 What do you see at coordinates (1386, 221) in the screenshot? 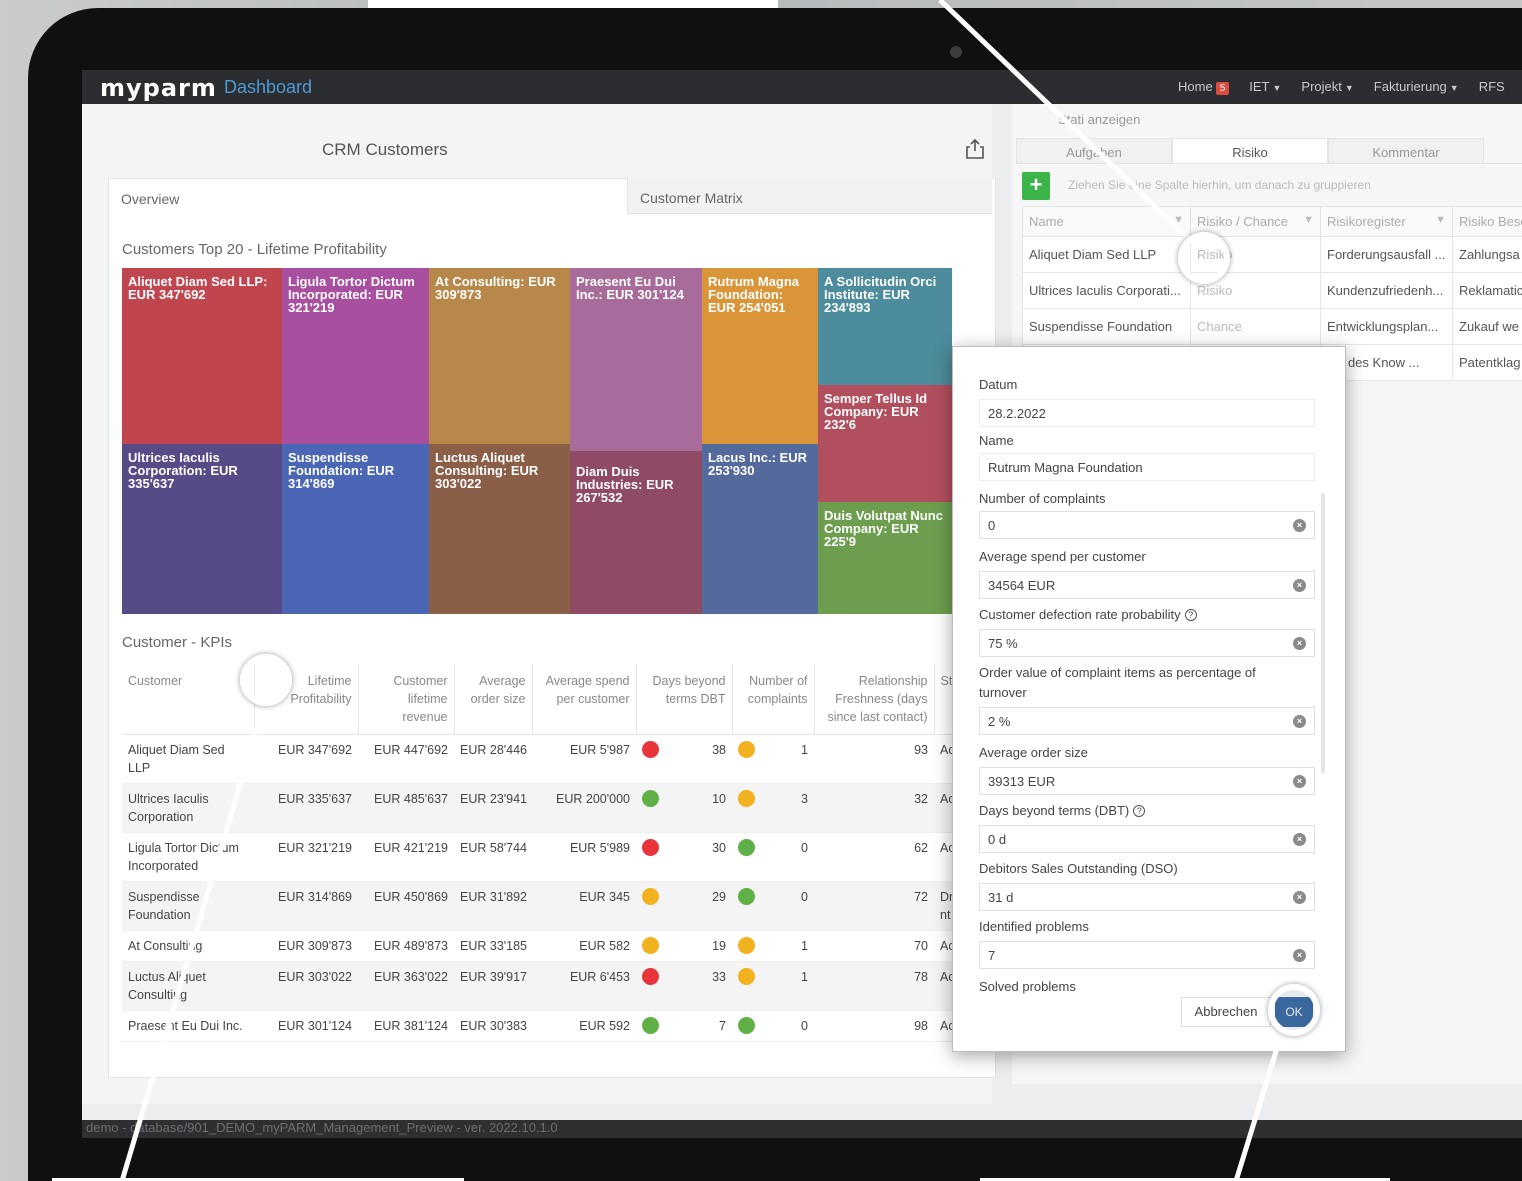
I see `column-header: Risikoregister ▼` at bounding box center [1386, 221].